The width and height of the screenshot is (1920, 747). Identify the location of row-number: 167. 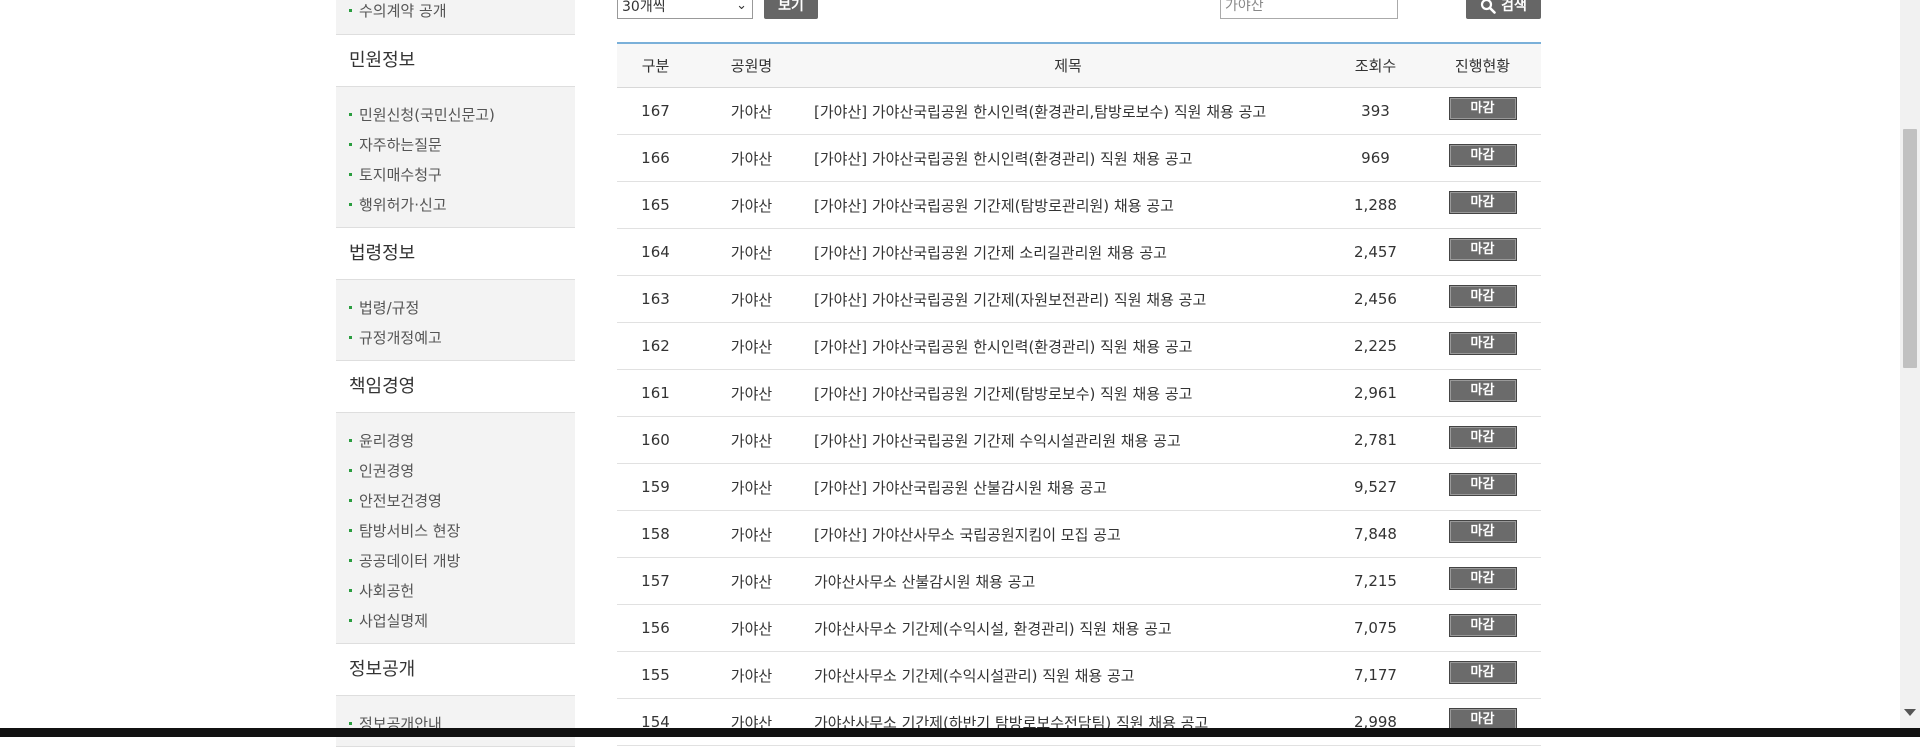
(655, 111).